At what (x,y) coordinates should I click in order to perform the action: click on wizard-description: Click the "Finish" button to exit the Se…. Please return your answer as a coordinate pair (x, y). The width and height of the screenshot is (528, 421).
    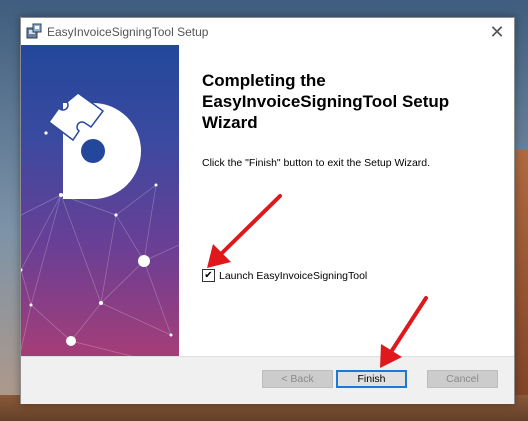
    Looking at the image, I should click on (316, 163).